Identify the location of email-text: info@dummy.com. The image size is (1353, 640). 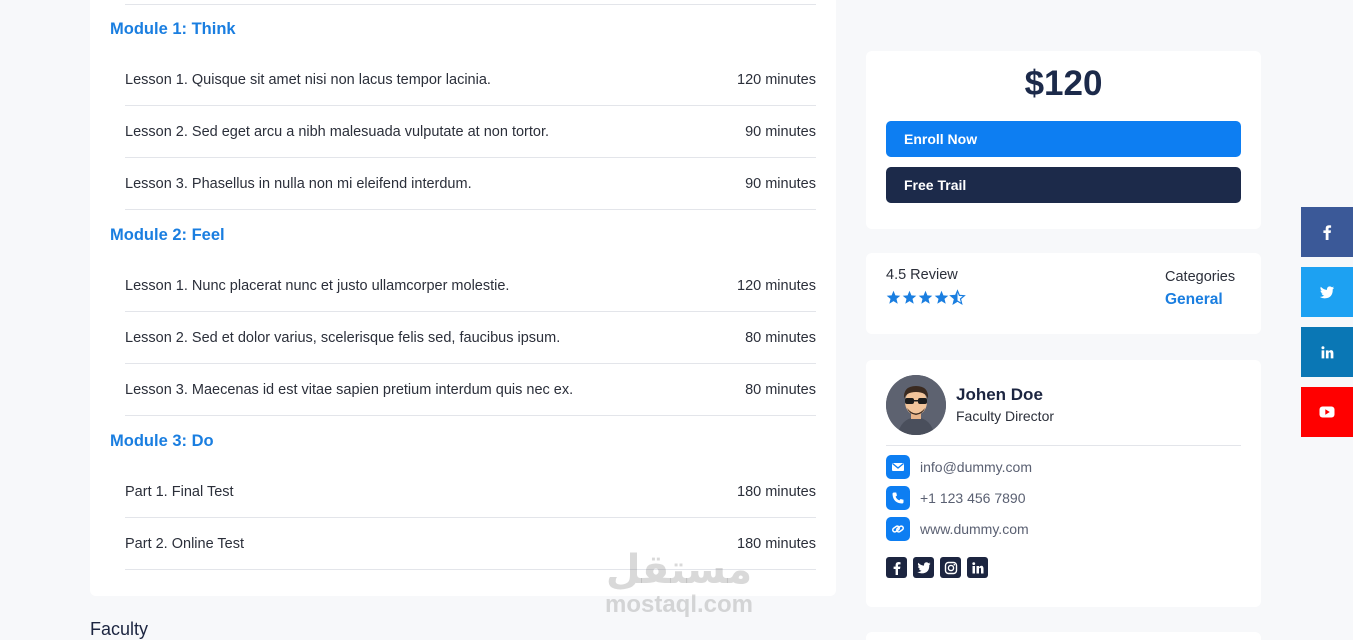
(976, 467).